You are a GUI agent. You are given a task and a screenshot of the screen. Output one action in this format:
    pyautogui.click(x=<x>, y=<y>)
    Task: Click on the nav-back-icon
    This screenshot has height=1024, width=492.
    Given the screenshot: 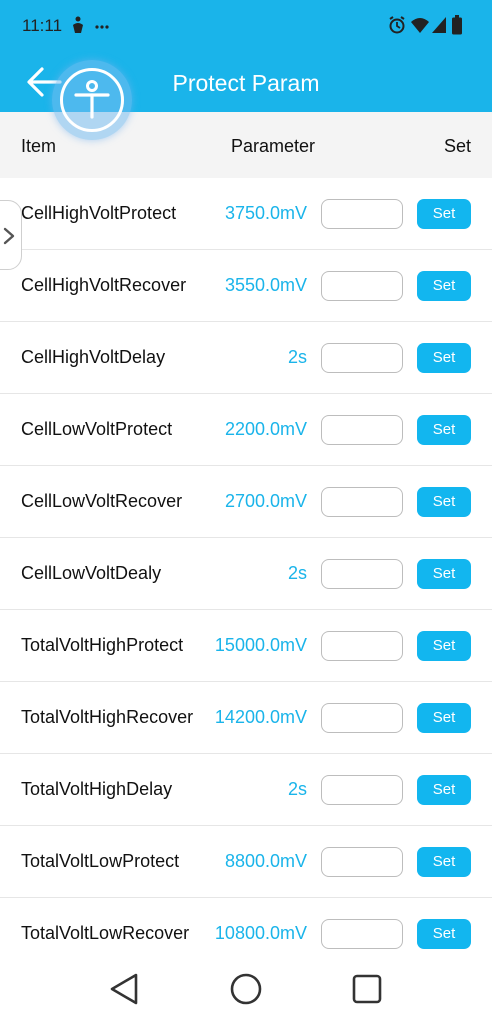 What is the action you would take?
    pyautogui.click(x=125, y=991)
    